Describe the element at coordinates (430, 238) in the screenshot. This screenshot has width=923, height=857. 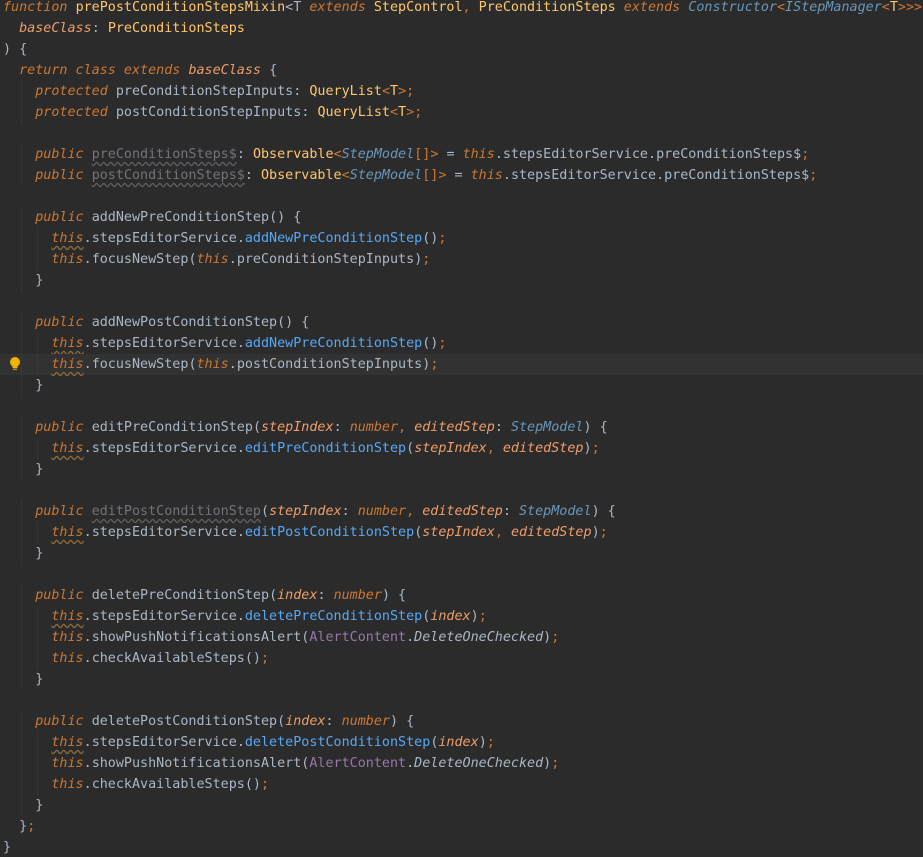
I see `code-token: ()` at that location.